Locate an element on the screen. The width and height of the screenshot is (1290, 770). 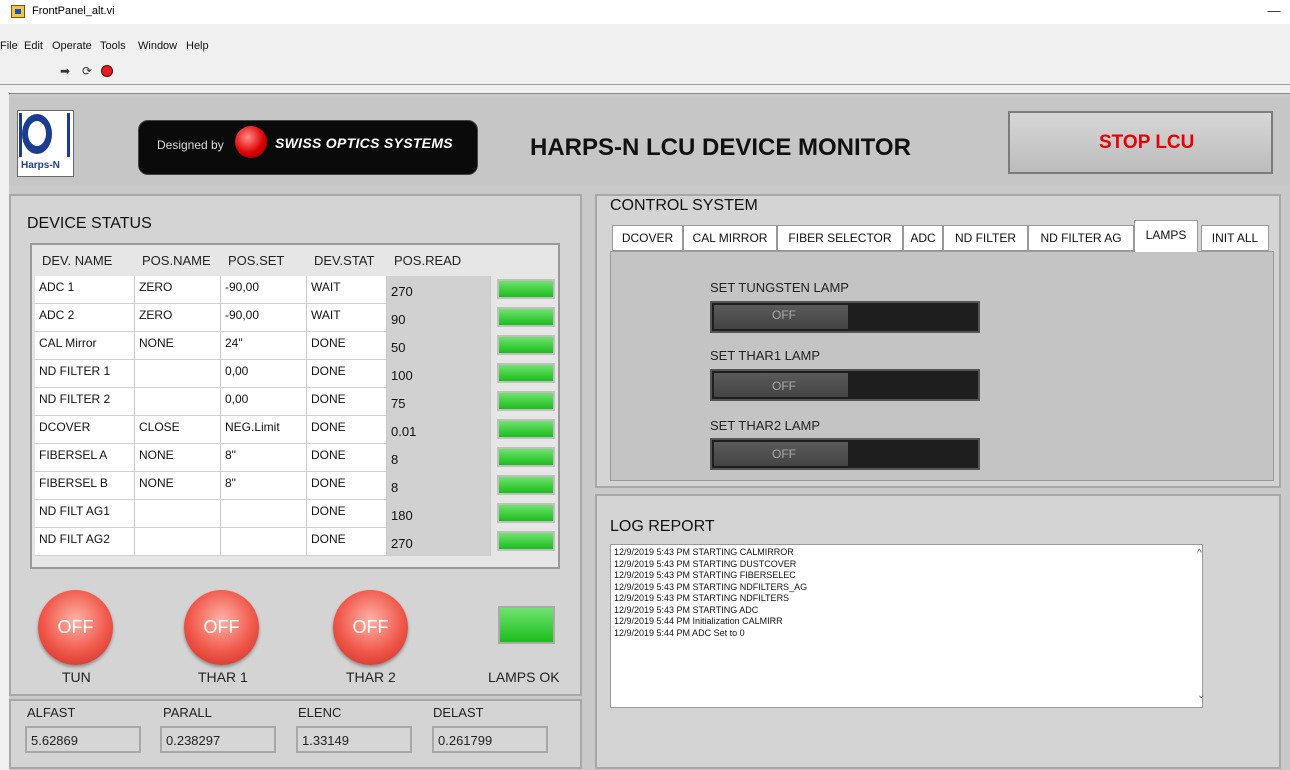
run-arrow-icon: ➡ is located at coordinates (65, 71).